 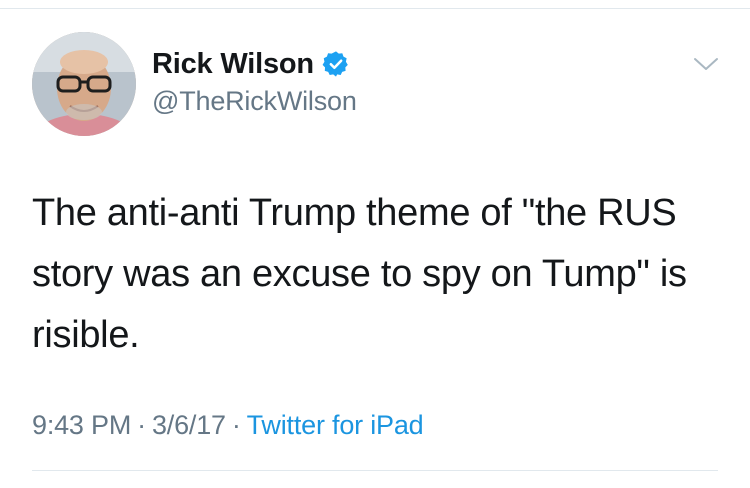 I want to click on chevron-down-icon, so click(x=706, y=64).